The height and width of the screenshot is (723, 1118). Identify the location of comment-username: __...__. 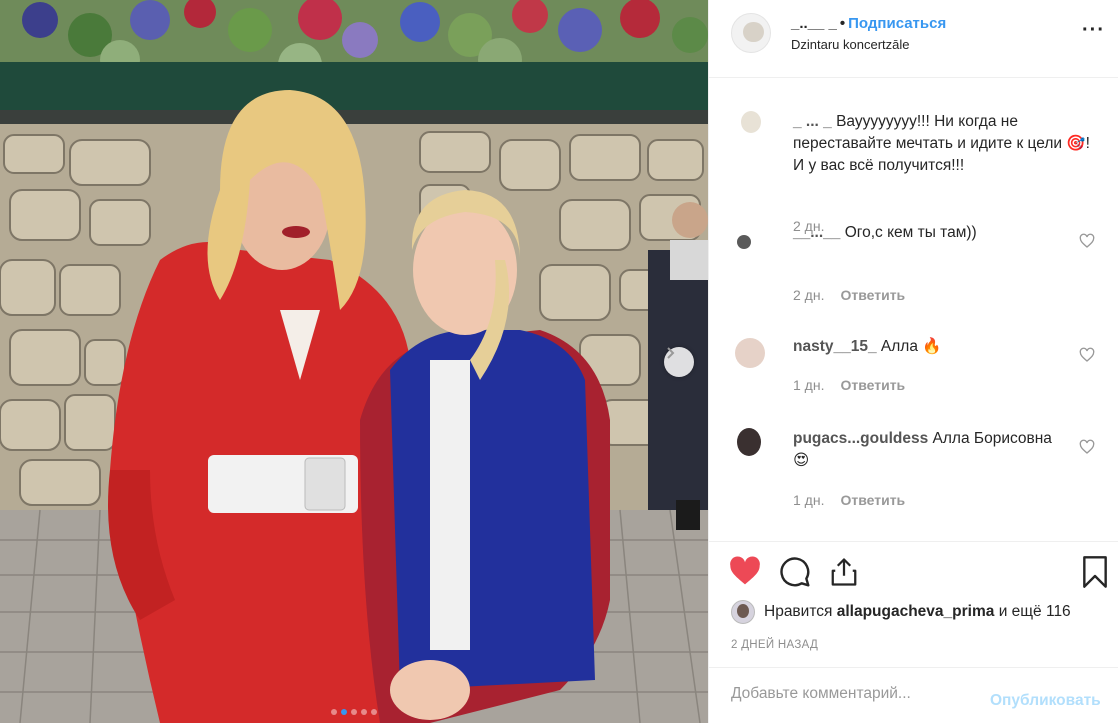
(816, 232).